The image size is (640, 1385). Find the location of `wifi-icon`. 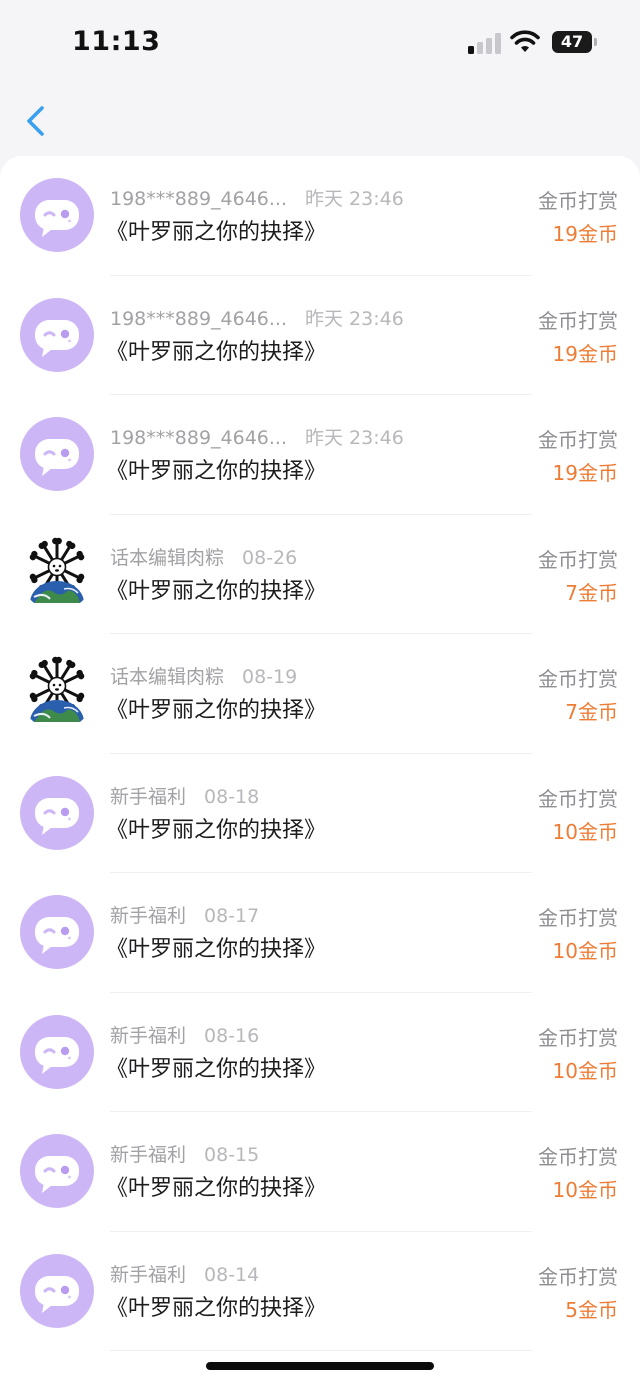

wifi-icon is located at coordinates (525, 41).